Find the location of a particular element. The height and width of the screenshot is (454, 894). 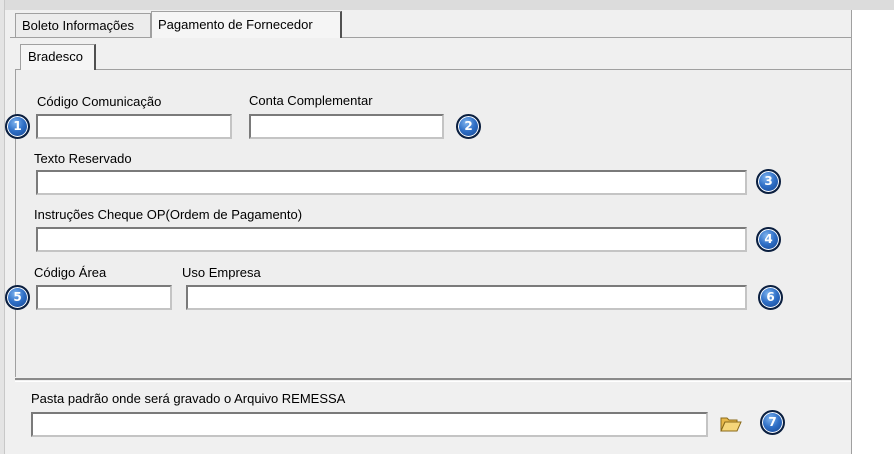

instrucoes-cheque-field is located at coordinates (391, 239).